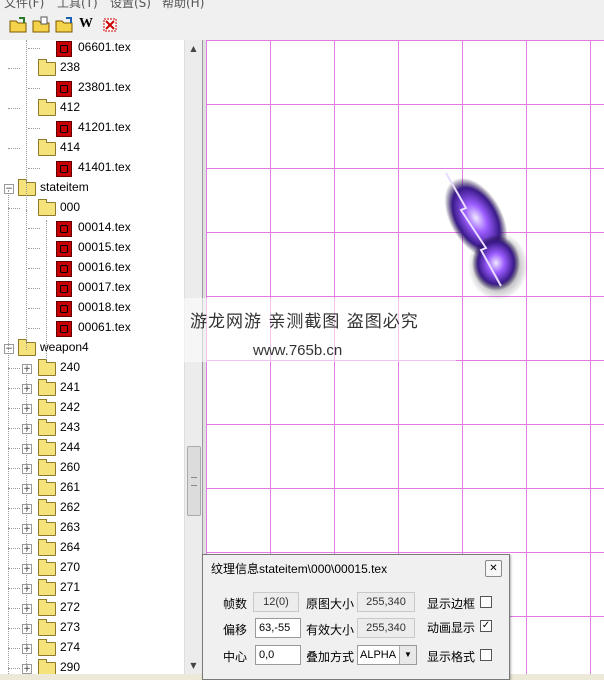 Image resolution: width=604 pixels, height=680 pixels. I want to click on tree-folder-item: 000, so click(92, 209).